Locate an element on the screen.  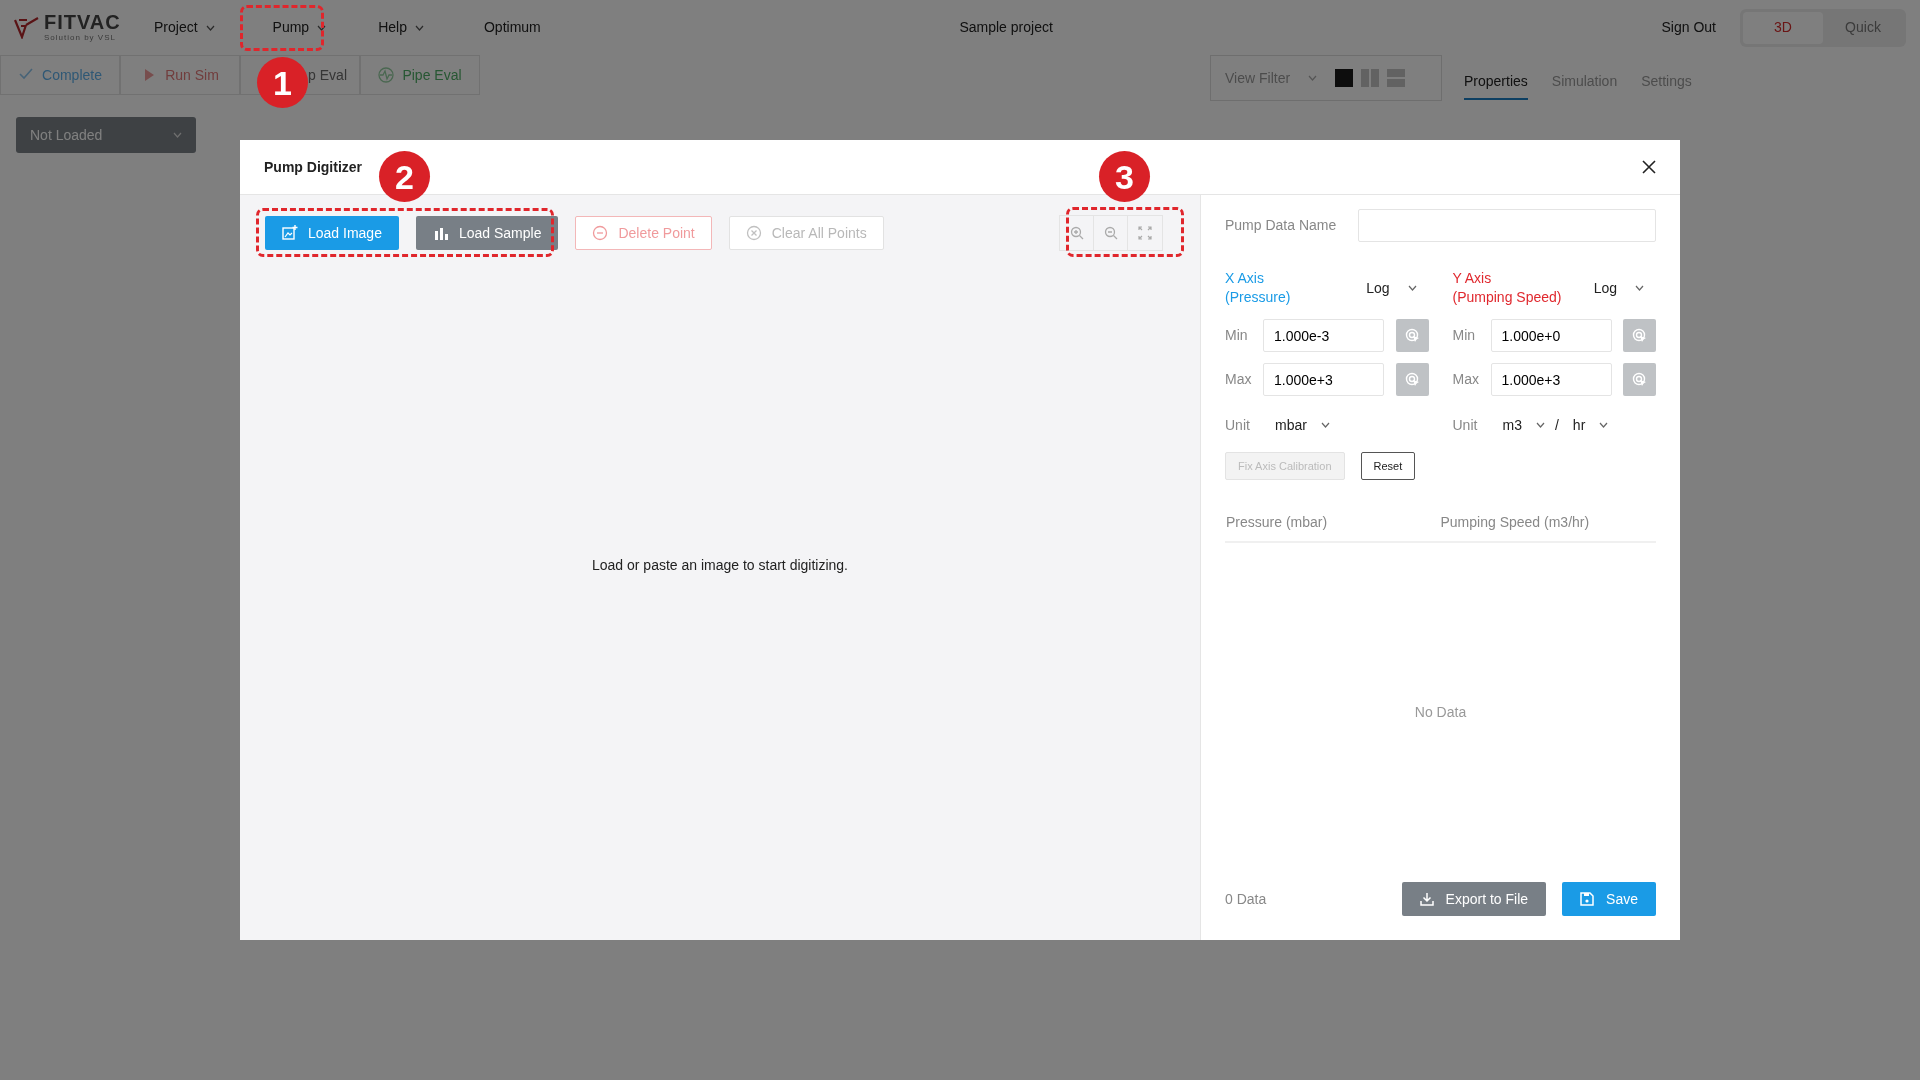
bar-chart-icon is located at coordinates (440, 233).